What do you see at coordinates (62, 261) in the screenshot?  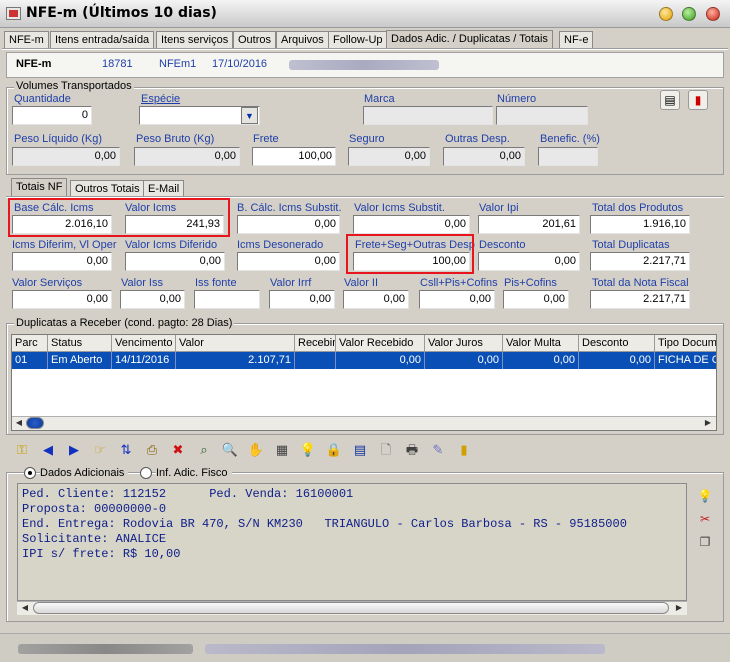 I see `icms-diferim-field: 0,00` at bounding box center [62, 261].